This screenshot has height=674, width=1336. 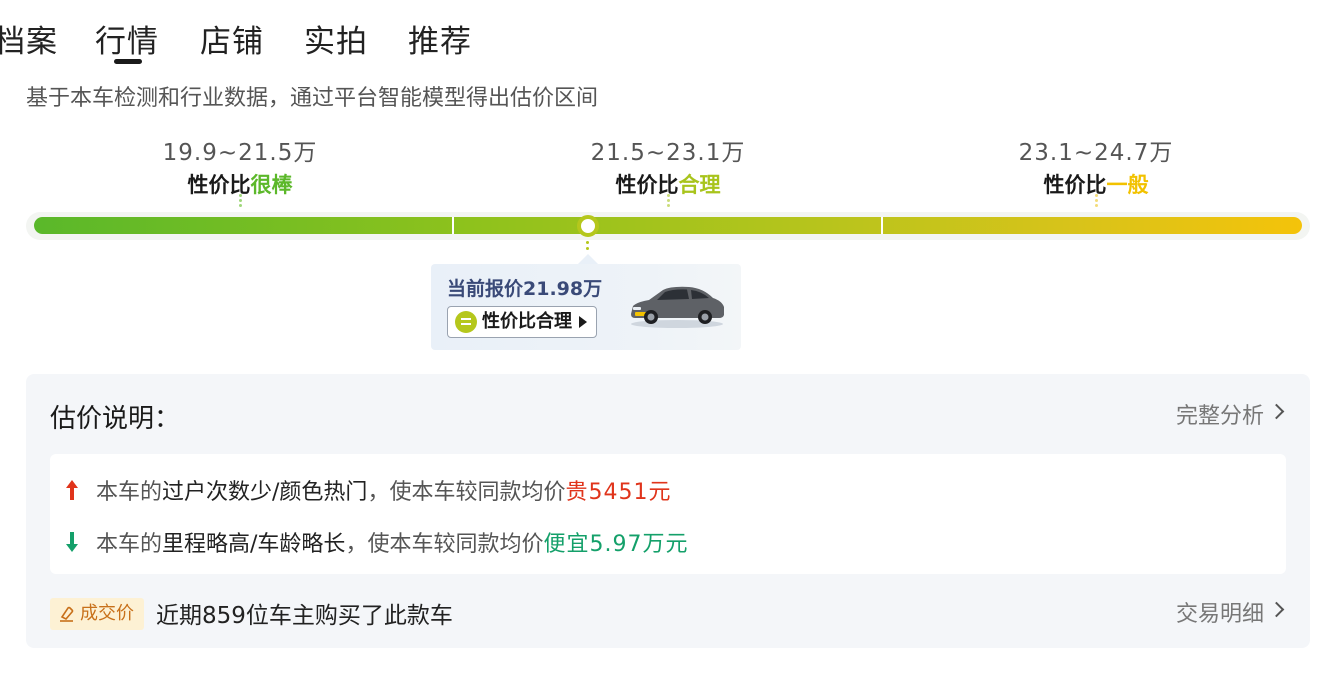 What do you see at coordinates (1096, 153) in the screenshot?
I see `range-price: 23.1~24.7万` at bounding box center [1096, 153].